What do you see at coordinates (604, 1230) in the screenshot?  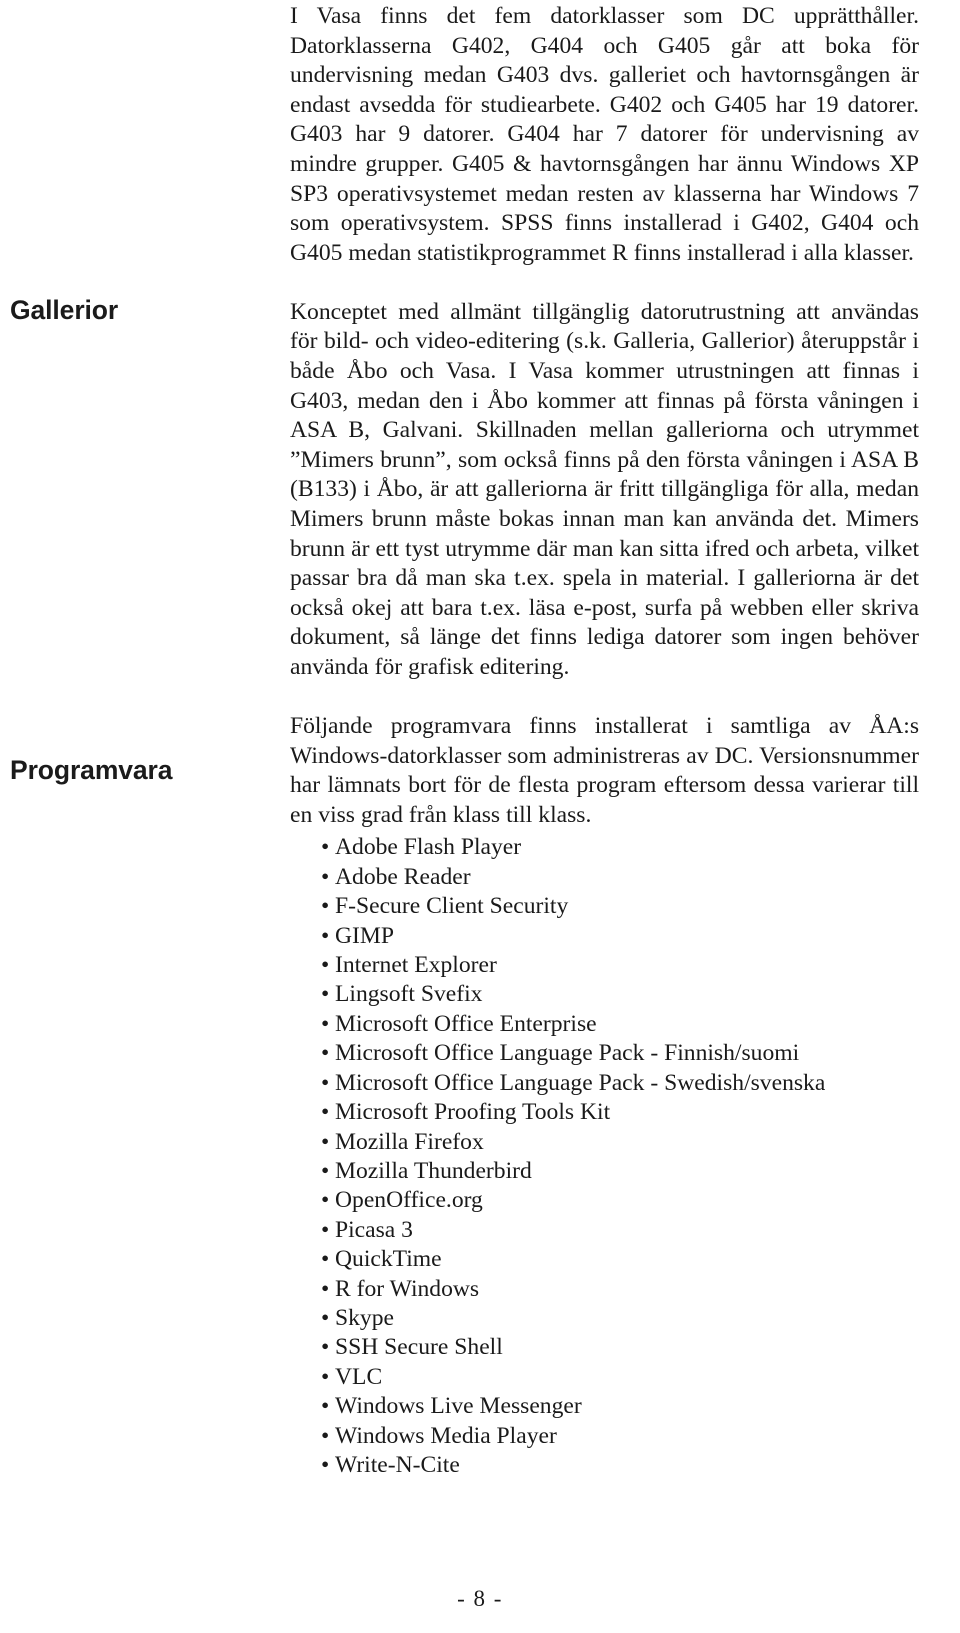 I see `list-item: • Picasa 3` at bounding box center [604, 1230].